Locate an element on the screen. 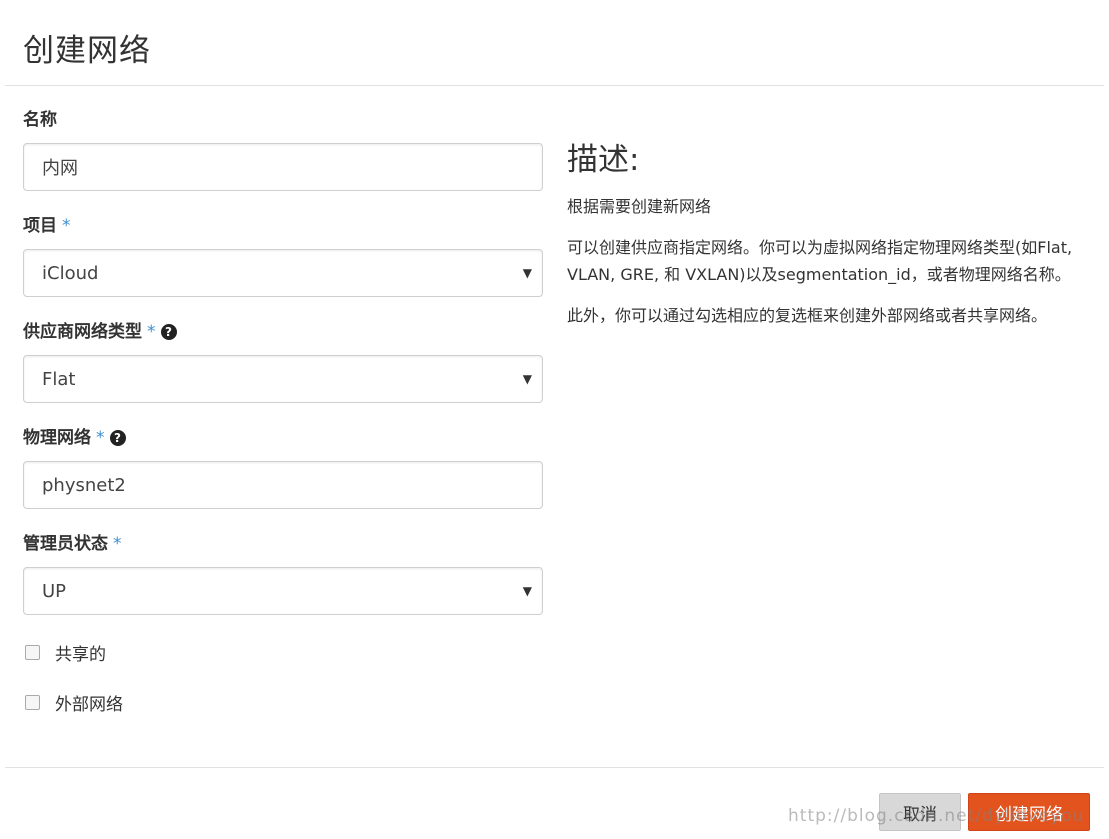 The image size is (1109, 839). description-paragraph: 根据需要创建新网络 is located at coordinates (639, 206).